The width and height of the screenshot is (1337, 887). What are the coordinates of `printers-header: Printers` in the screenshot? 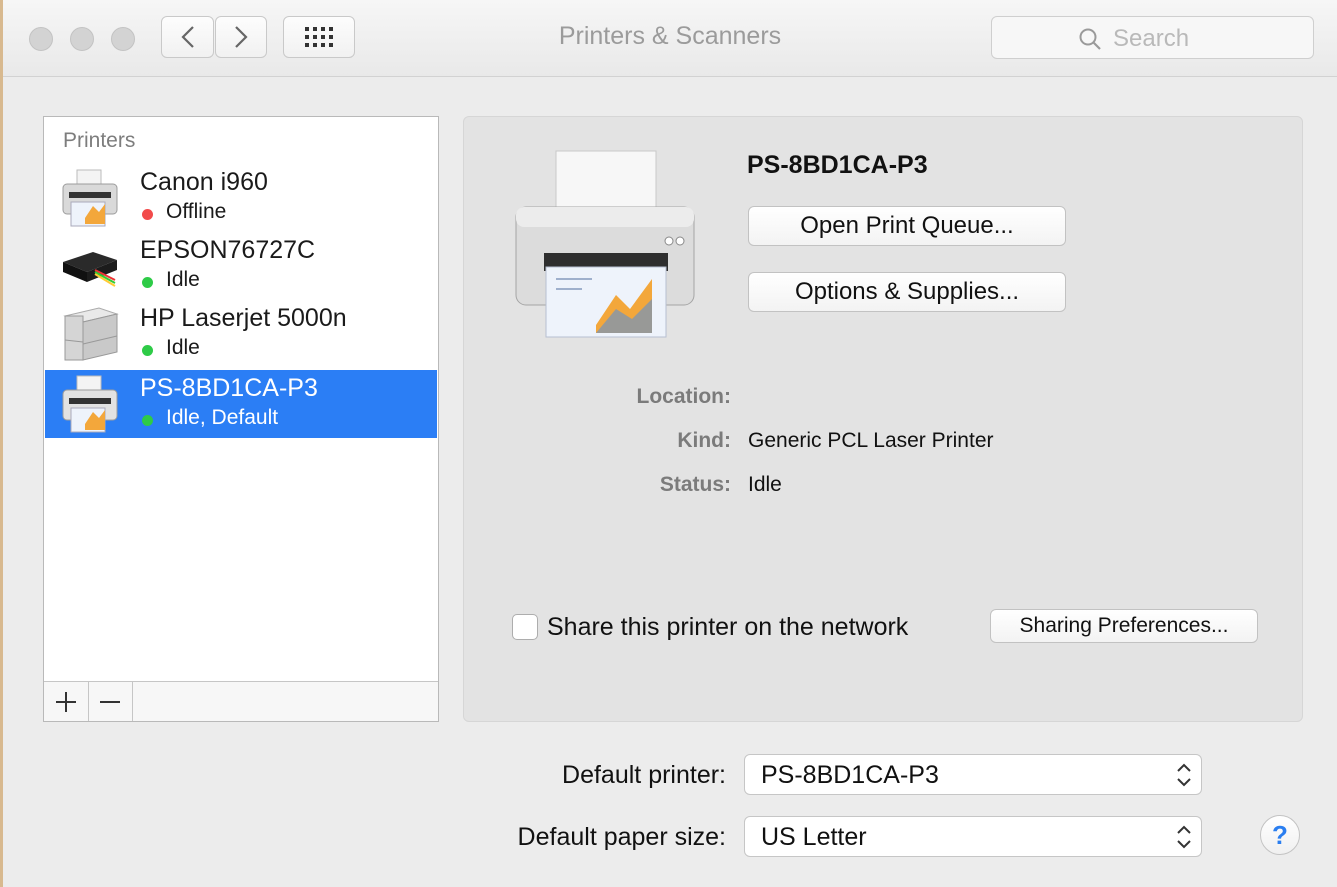 It's located at (99, 140).